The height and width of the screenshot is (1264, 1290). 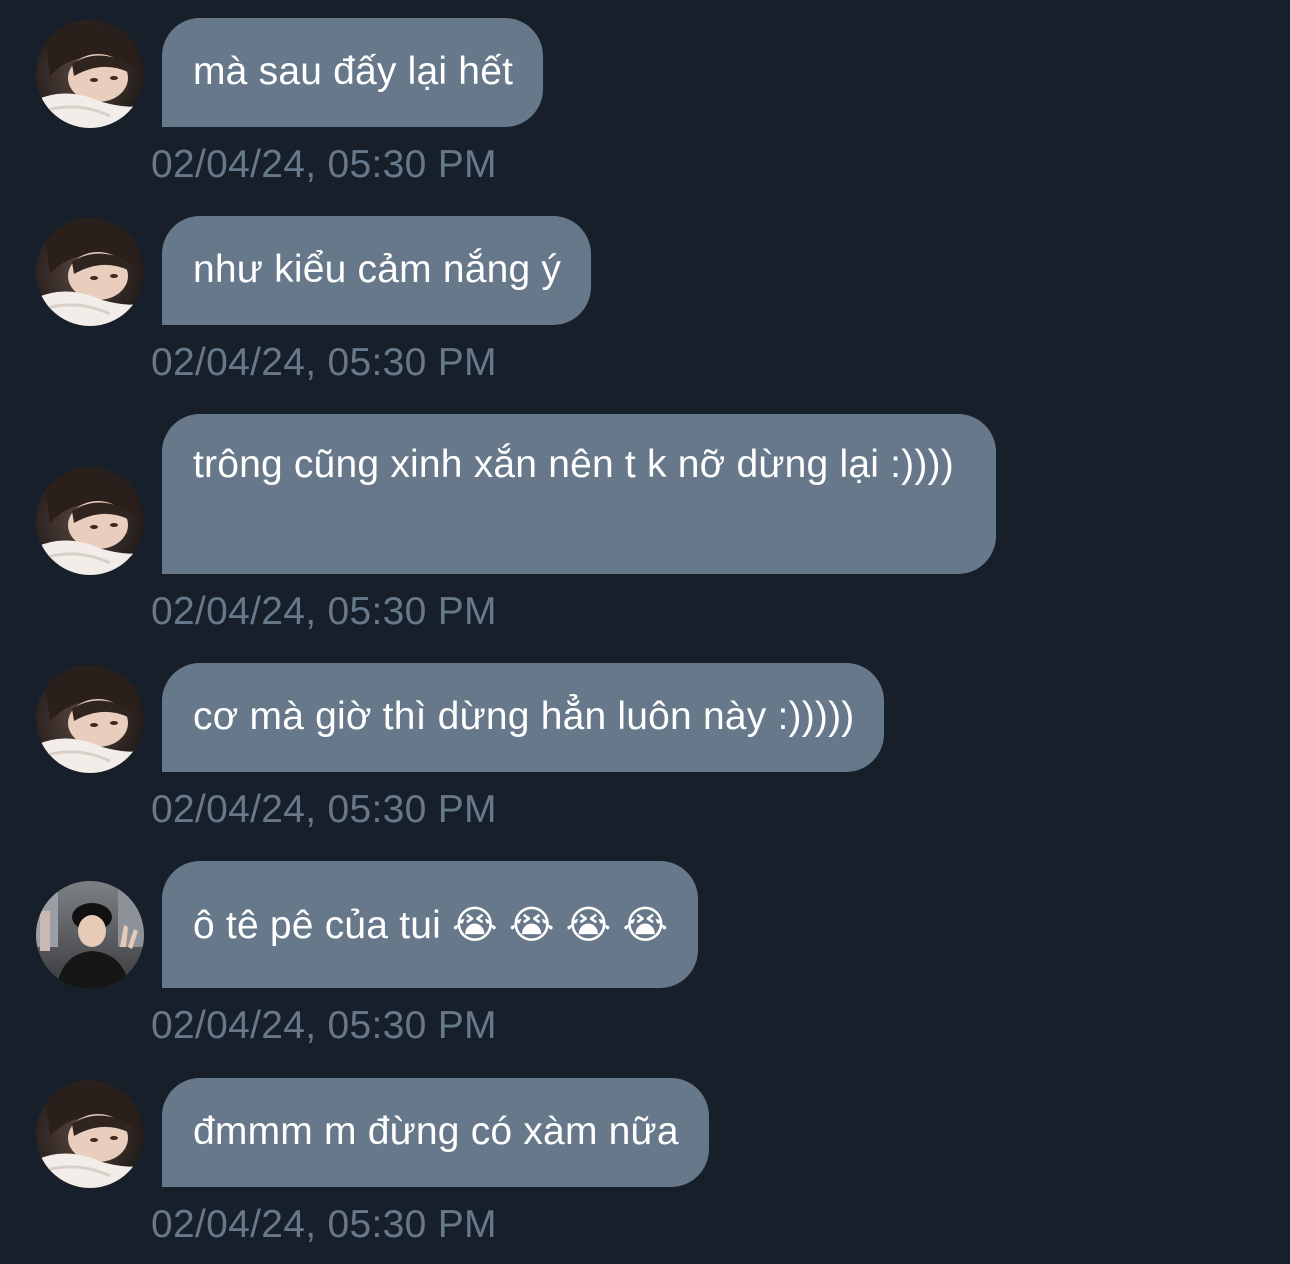 What do you see at coordinates (353, 72) in the screenshot?
I see `message-bubble: mà sau đấy lại hết` at bounding box center [353, 72].